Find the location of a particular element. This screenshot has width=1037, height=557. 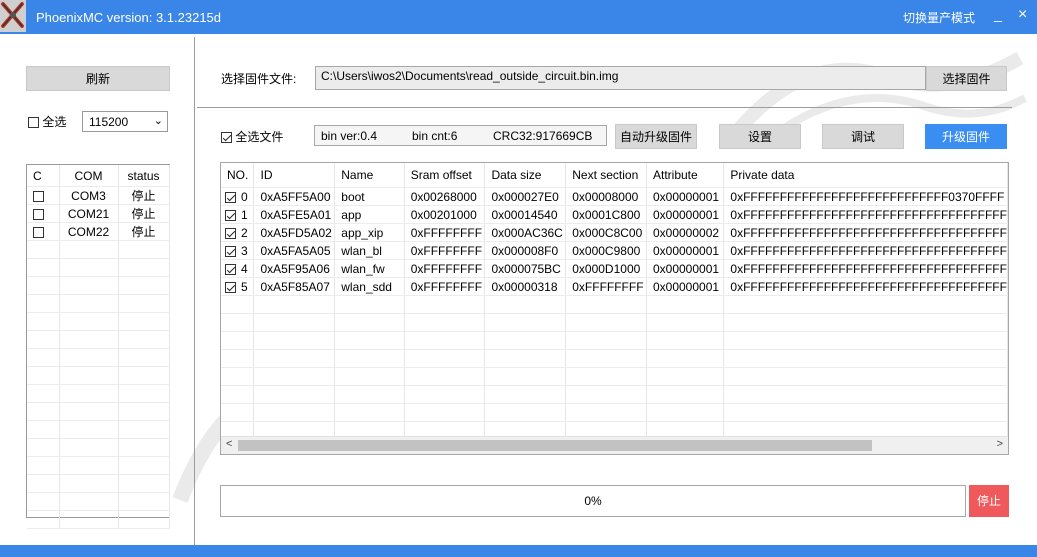

port-row: COM22 停止 is located at coordinates (98, 231).